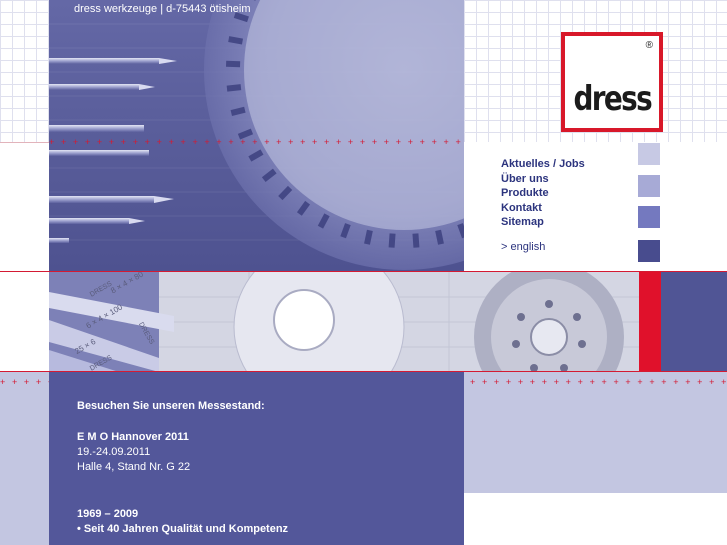  Describe the element at coordinates (694, 322) in the screenshot. I see `band-right-blue` at that location.